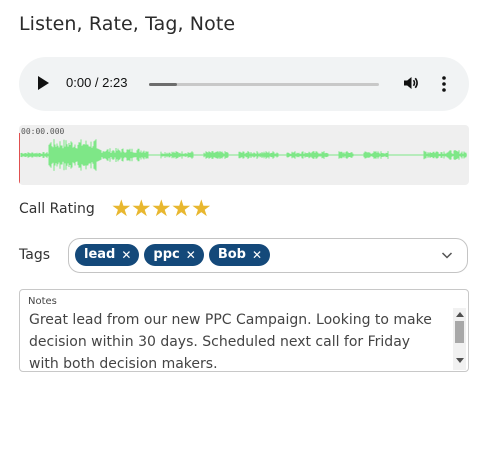  Describe the element at coordinates (100, 254) in the screenshot. I see `tag-chip-label: lead` at that location.